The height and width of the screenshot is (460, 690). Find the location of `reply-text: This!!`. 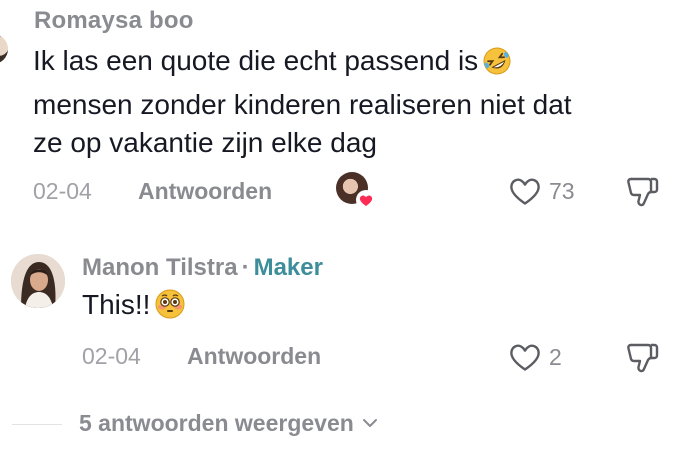

reply-text: This!! is located at coordinates (134, 308).